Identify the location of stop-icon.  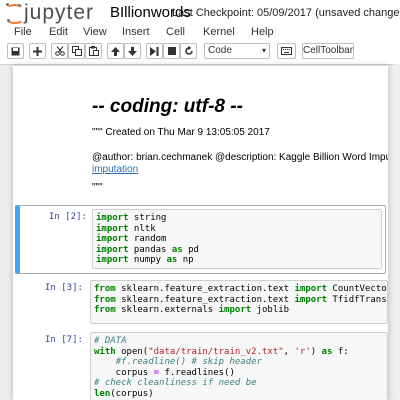
(171, 51).